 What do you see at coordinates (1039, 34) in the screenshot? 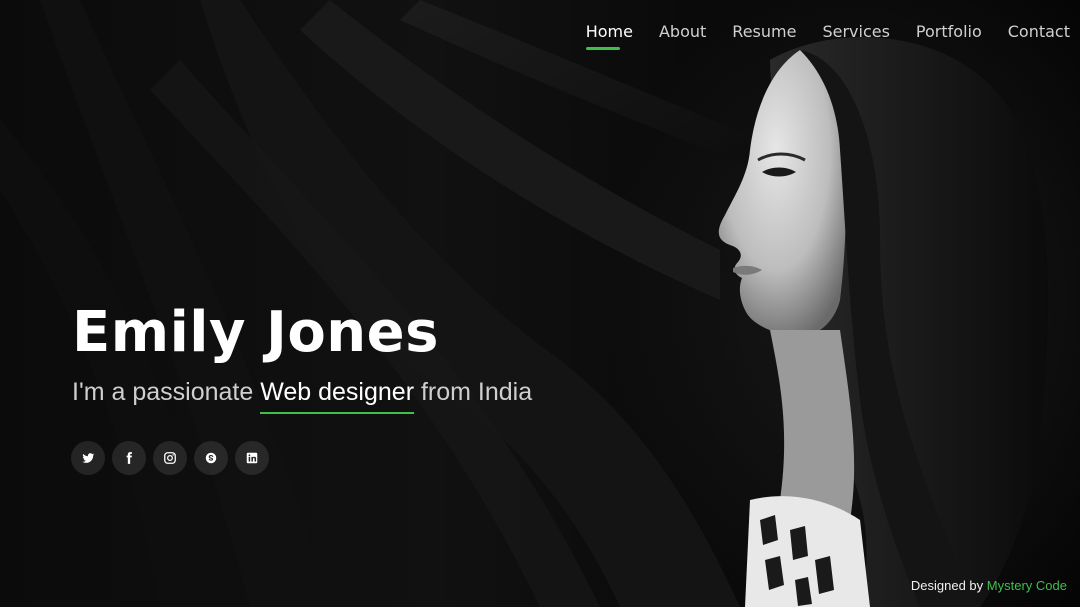
I see `nav-contact-link: Contact` at bounding box center [1039, 34].